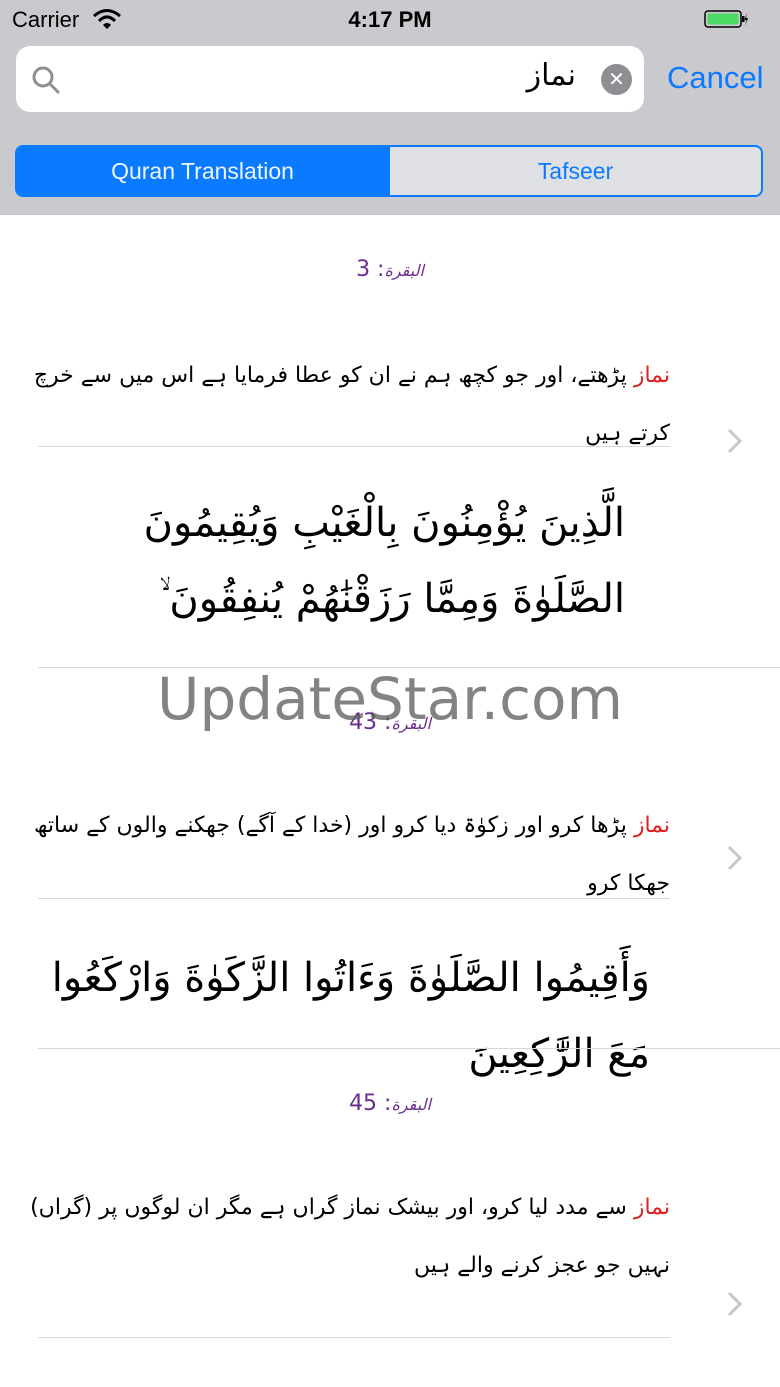 Image resolution: width=780 pixels, height=1387 pixels. I want to click on segmented-control: Quran Translation Tafseer, so click(389, 171).